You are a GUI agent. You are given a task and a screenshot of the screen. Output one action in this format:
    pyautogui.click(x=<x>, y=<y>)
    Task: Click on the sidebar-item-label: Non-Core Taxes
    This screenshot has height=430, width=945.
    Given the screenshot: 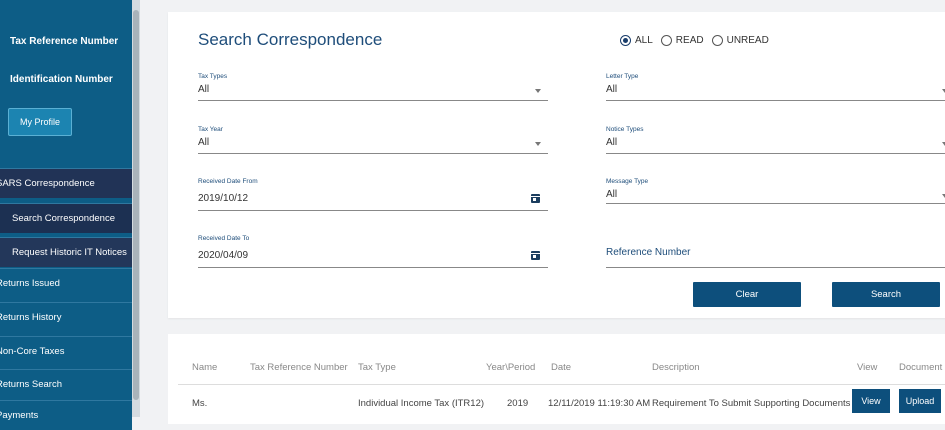 What is the action you would take?
    pyautogui.click(x=32, y=351)
    